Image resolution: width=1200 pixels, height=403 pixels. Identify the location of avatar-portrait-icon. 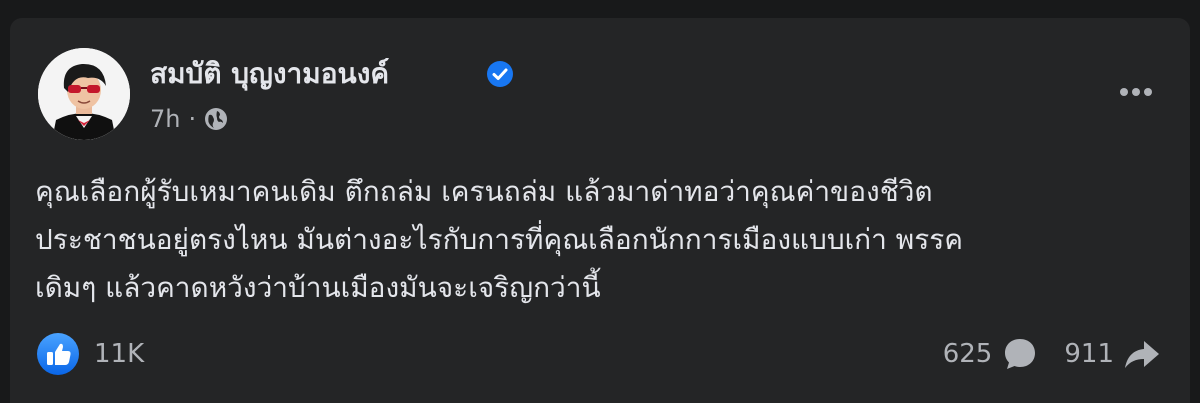
(84, 94).